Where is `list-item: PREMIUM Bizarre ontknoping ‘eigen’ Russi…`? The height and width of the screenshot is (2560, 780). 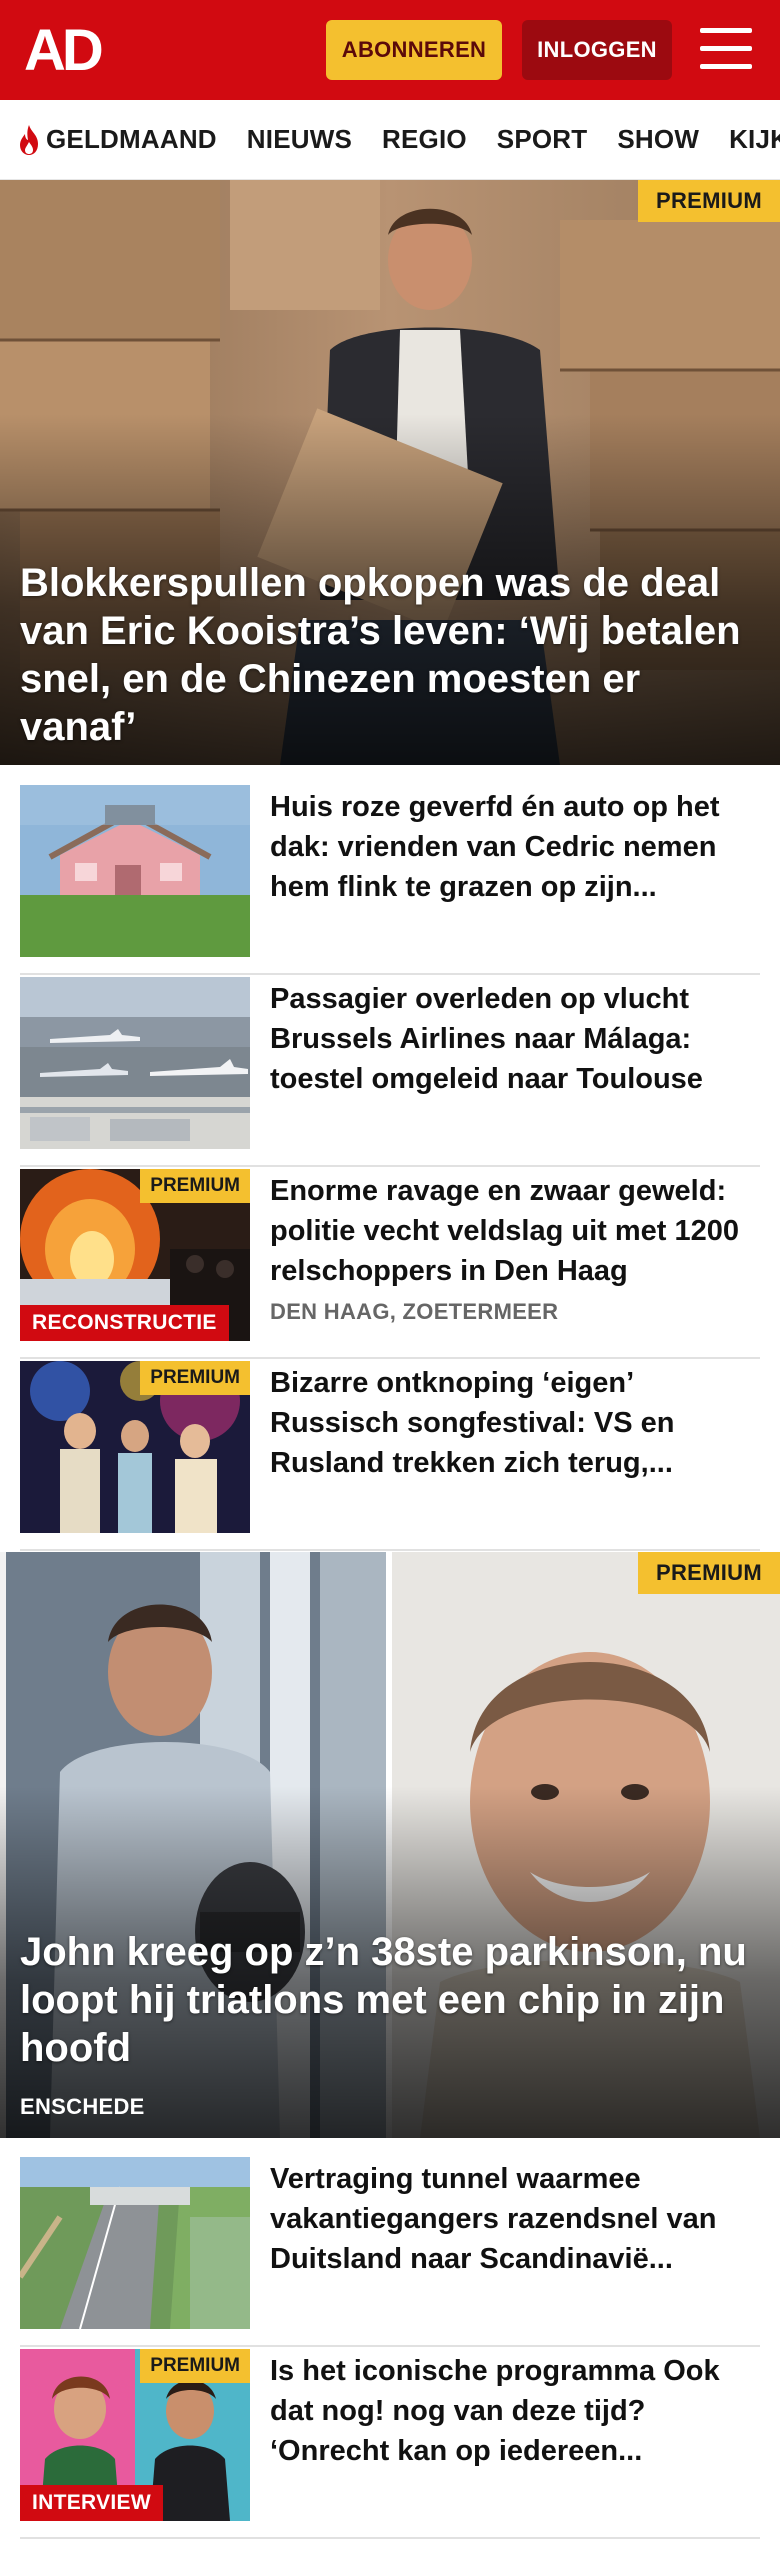 list-item: PREMIUM Bizarre ontknoping ‘eigen’ Russi… is located at coordinates (390, 1456).